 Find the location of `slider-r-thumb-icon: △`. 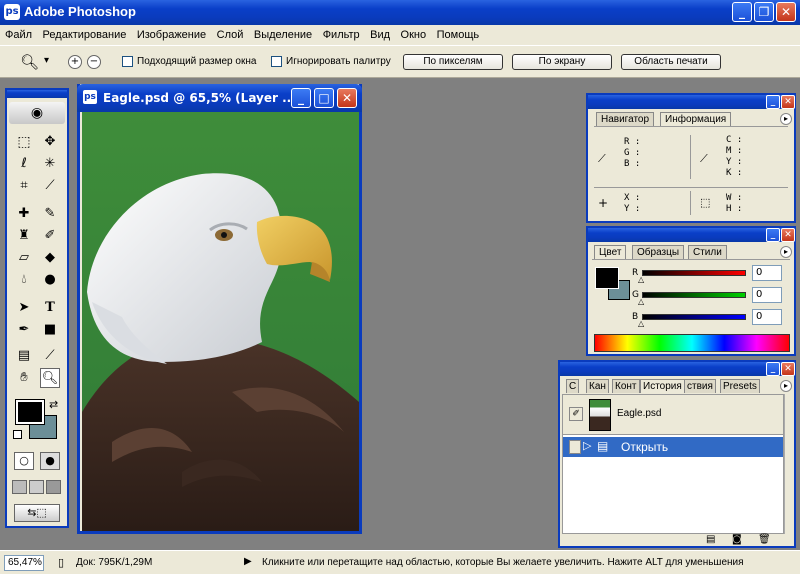

slider-r-thumb-icon: △ is located at coordinates (641, 279).